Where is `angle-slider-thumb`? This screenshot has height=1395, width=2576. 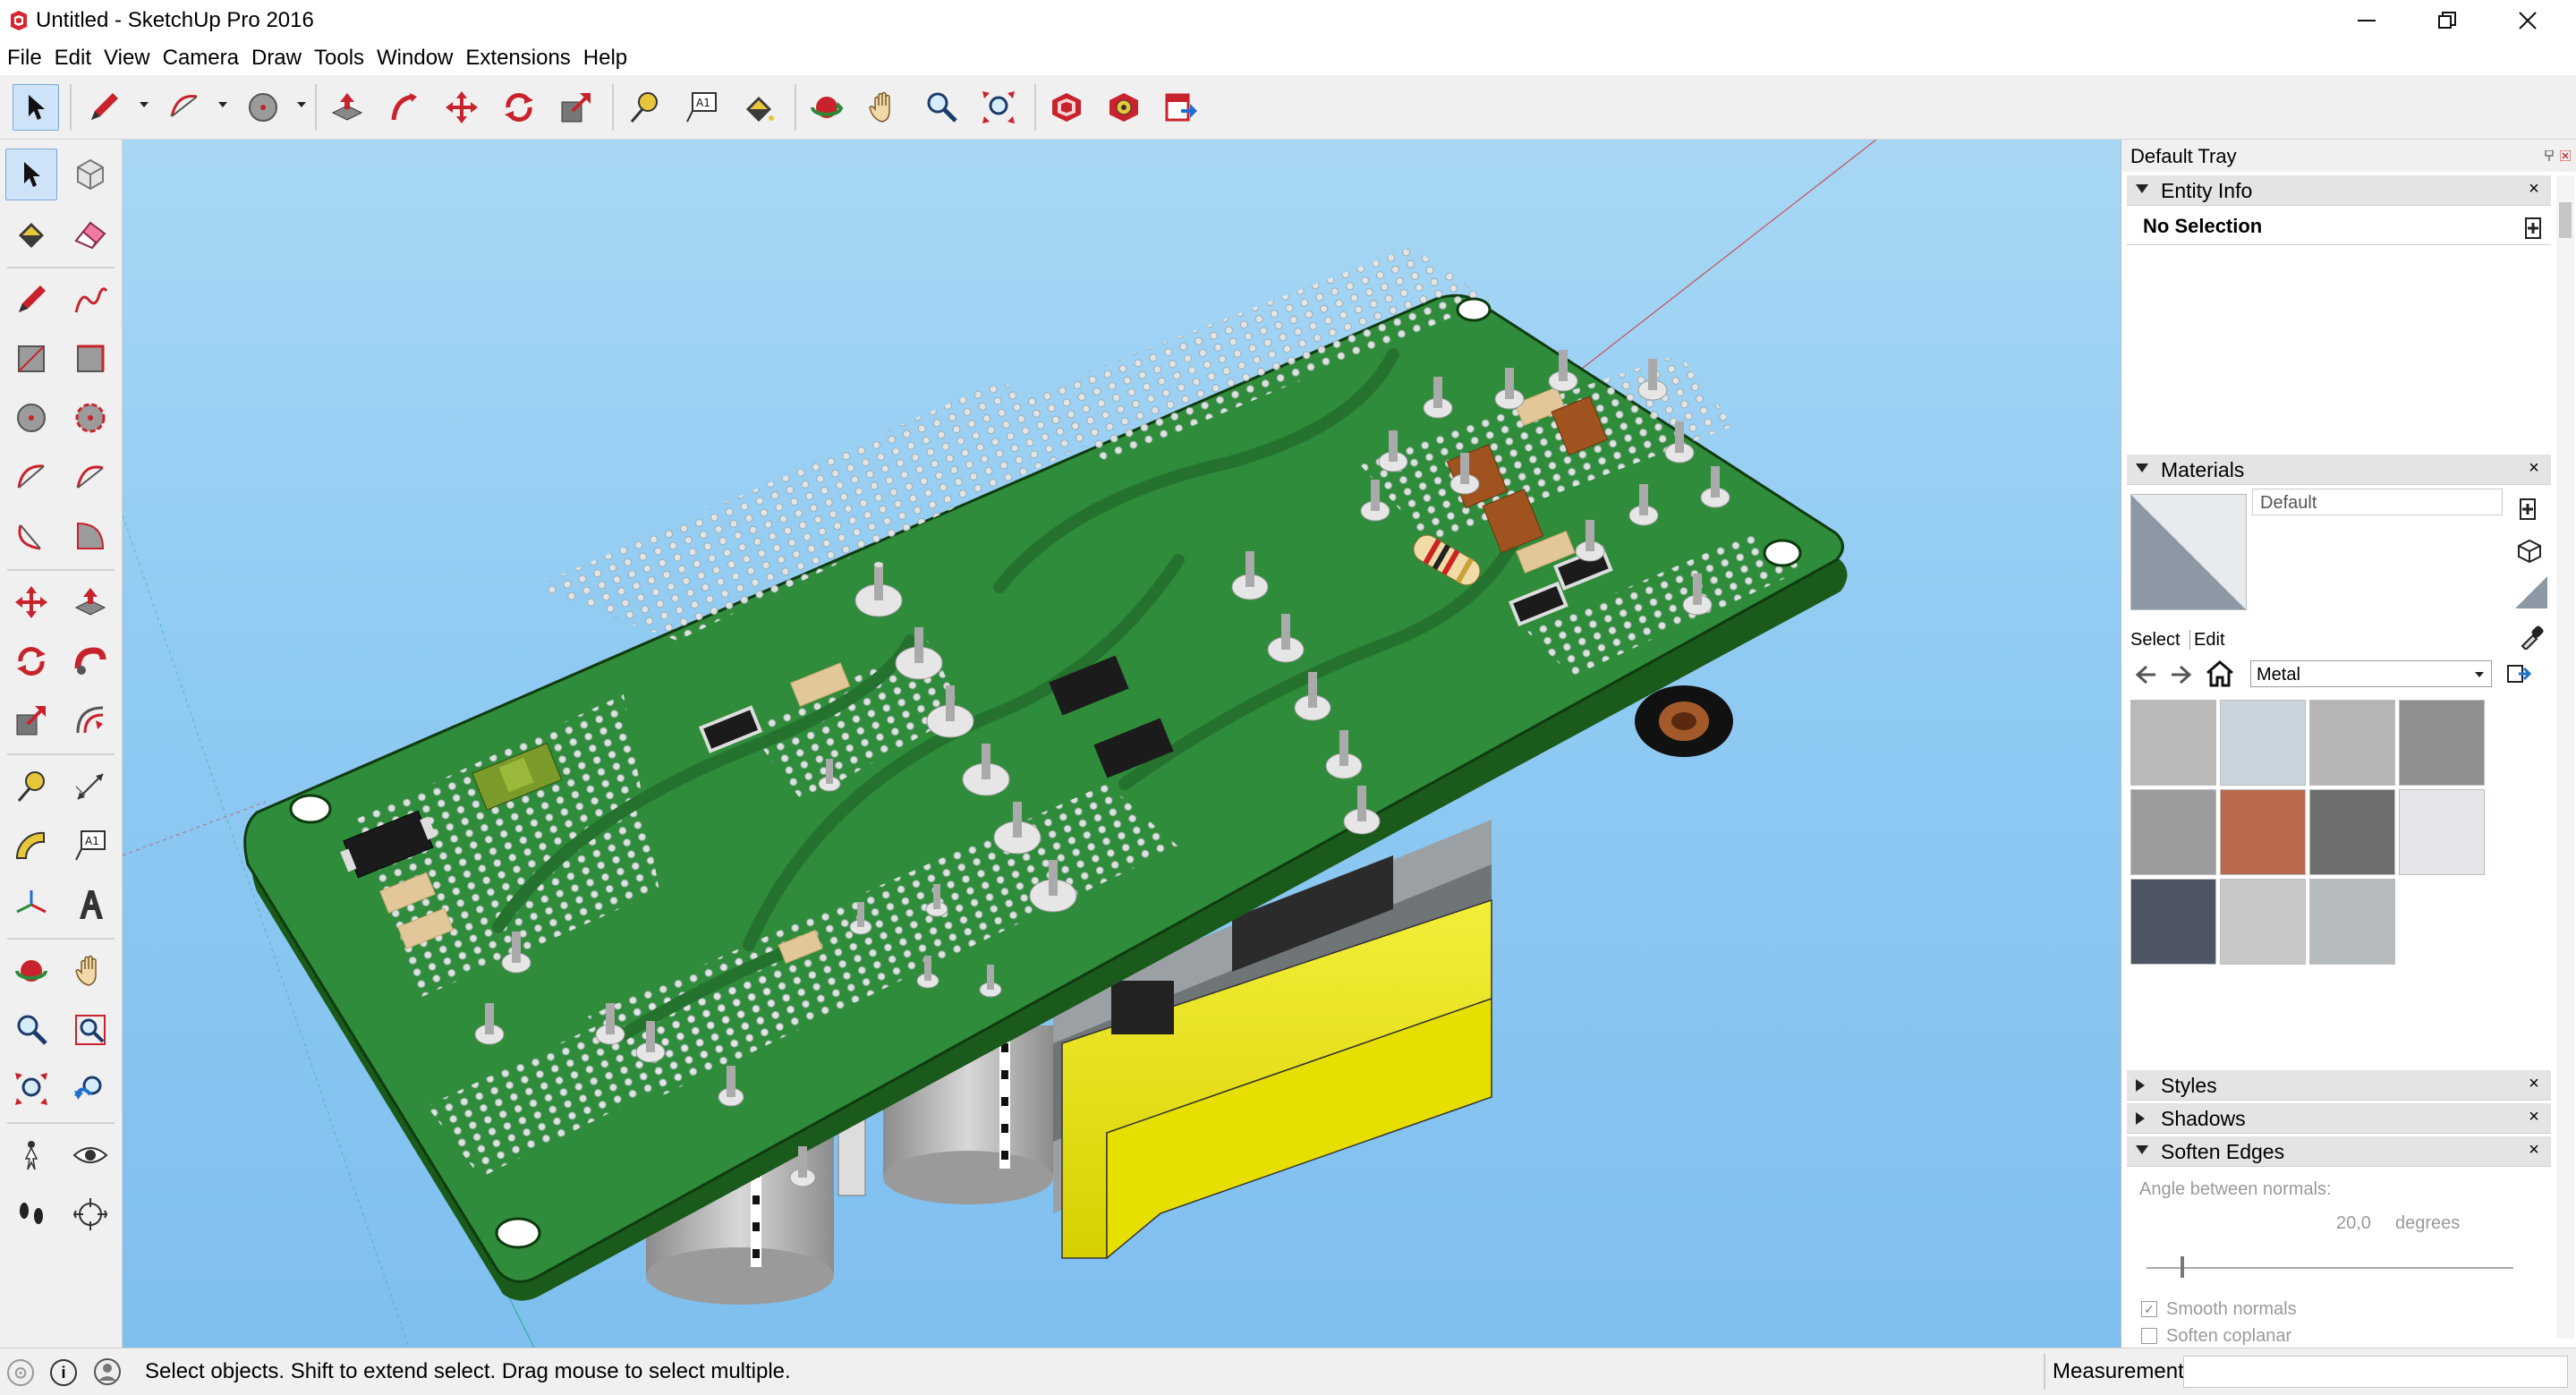 angle-slider-thumb is located at coordinates (2182, 1267).